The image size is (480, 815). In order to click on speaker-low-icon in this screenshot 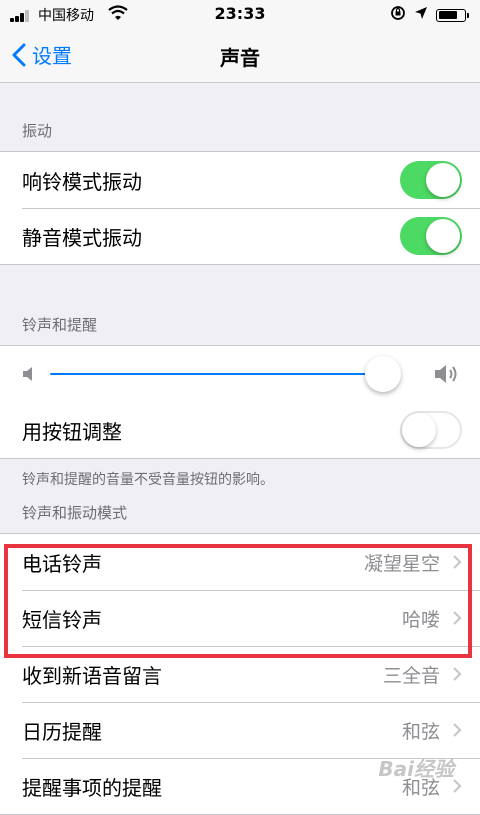, I will do `click(27, 374)`.